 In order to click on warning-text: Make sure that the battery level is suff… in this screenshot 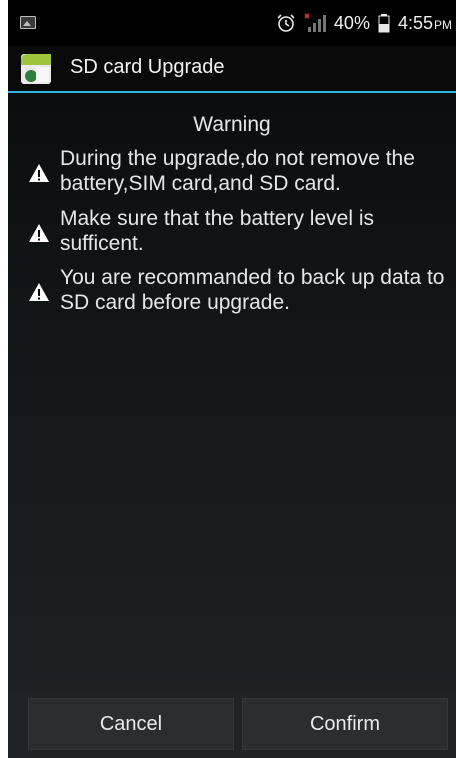, I will do `click(217, 231)`.